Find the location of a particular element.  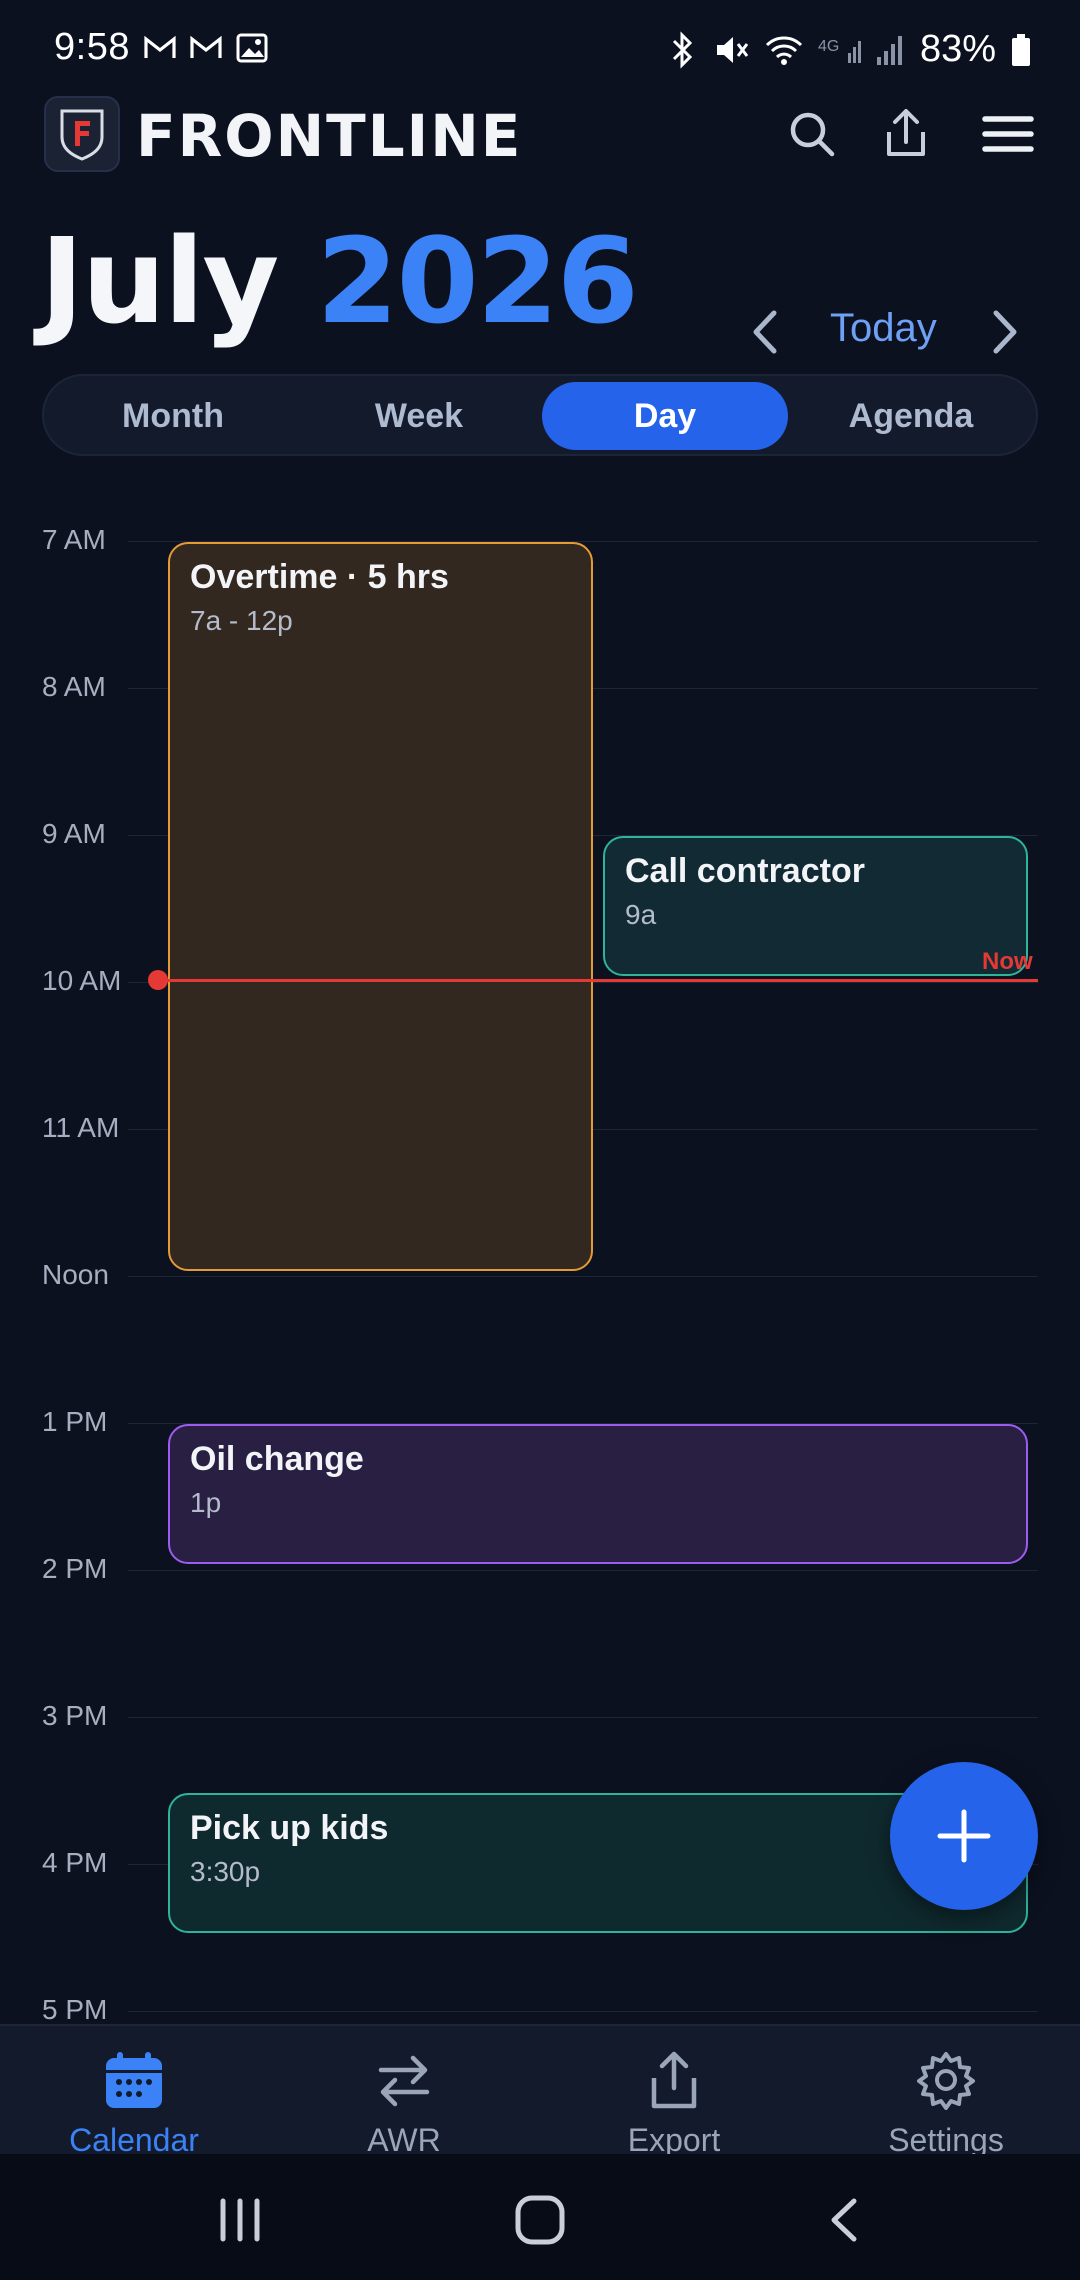

hour-label: 10 AM is located at coordinates (82, 980).